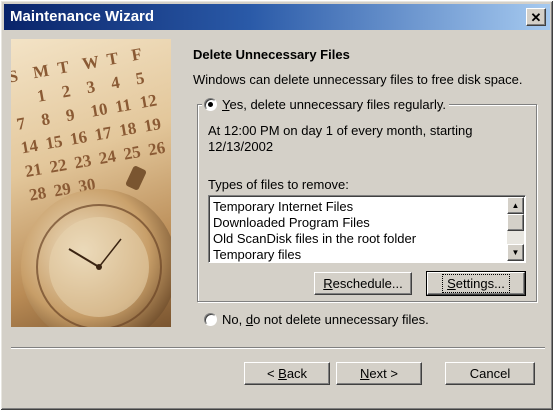 The image size is (554, 411). What do you see at coordinates (515, 222) in the screenshot?
I see `scroll-thumb` at bounding box center [515, 222].